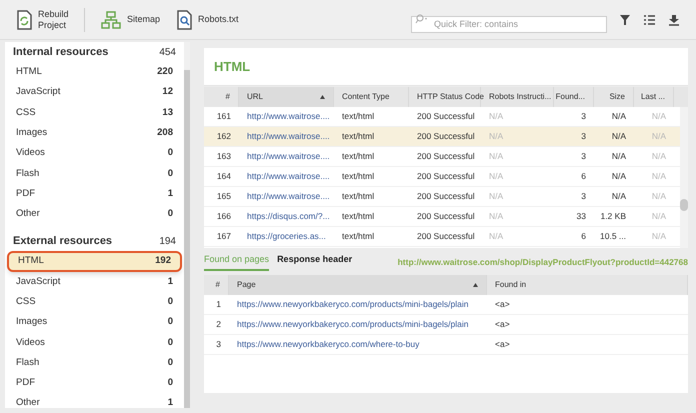 This screenshot has width=696, height=413. I want to click on table-cell-text: 2, so click(218, 324).